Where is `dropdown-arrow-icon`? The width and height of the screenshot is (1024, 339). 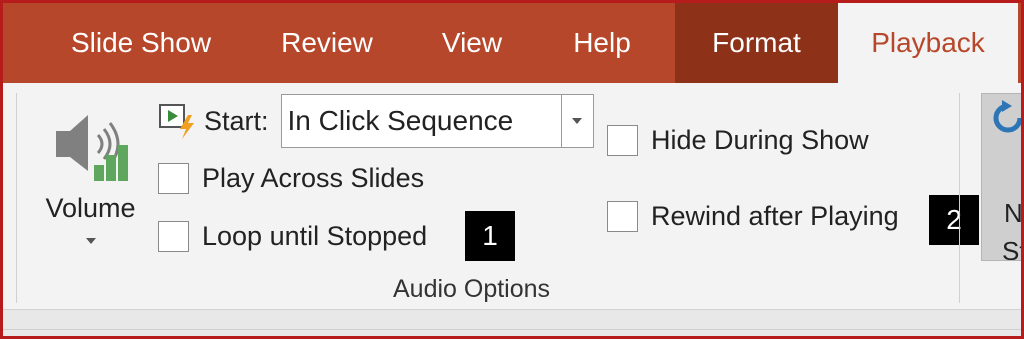 dropdown-arrow-icon is located at coordinates (576, 121).